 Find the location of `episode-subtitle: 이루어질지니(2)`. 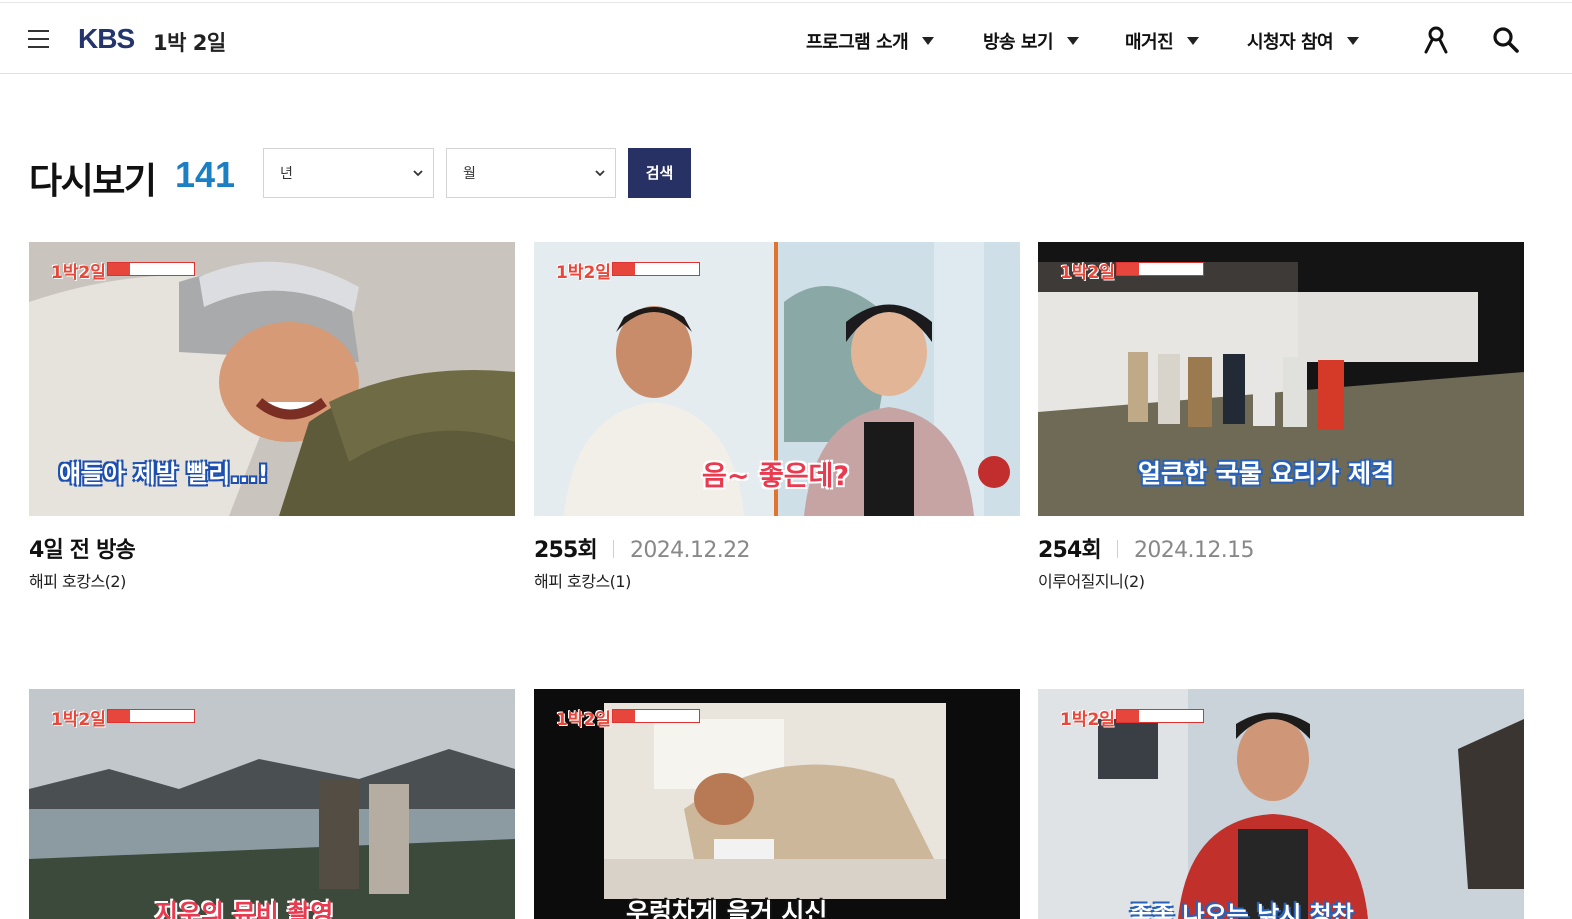

episode-subtitle: 이루어질지니(2) is located at coordinates (1091, 580).